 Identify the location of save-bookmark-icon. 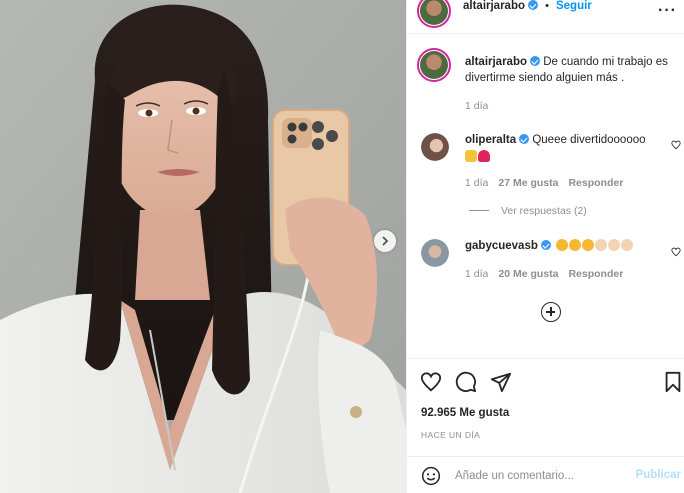
(673, 382).